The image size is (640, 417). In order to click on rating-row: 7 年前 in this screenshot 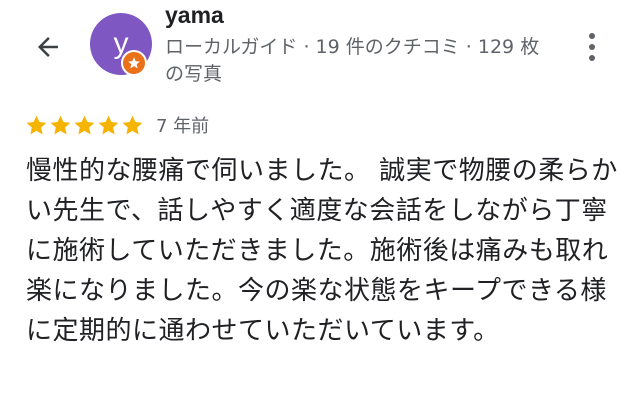, I will do `click(117, 125)`.